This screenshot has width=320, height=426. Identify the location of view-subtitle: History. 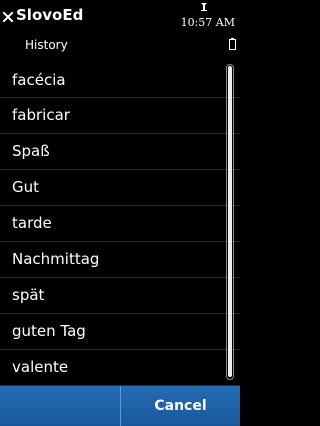
(46, 45).